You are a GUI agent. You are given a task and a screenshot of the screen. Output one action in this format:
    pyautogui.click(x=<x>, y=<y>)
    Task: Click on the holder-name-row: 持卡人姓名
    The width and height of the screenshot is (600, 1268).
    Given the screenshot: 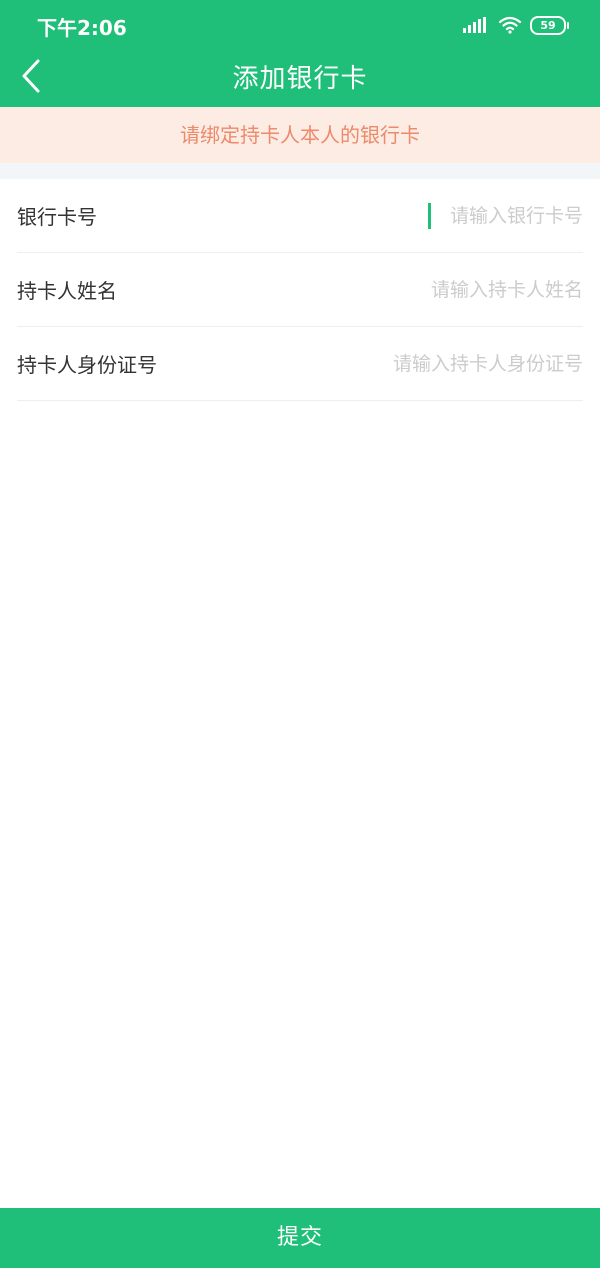 What is the action you would take?
    pyautogui.click(x=300, y=290)
    